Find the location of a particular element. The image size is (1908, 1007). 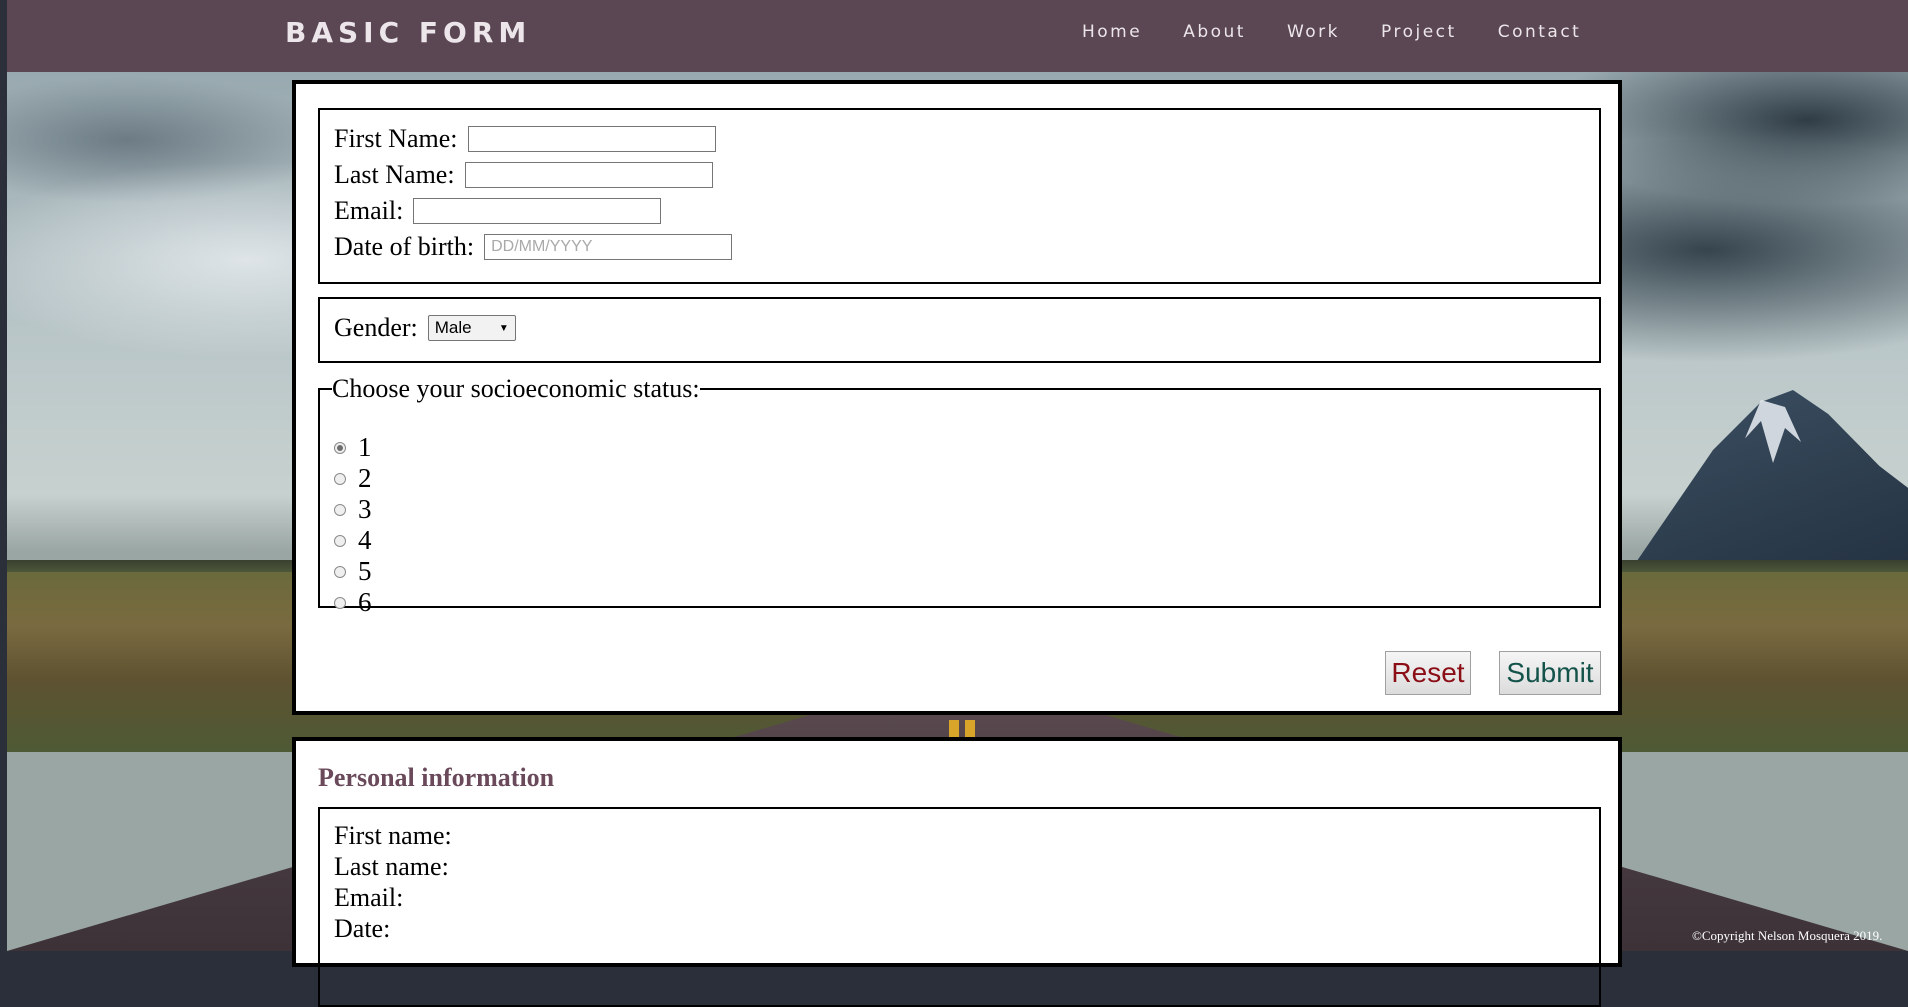

status-option-5: 5 is located at coordinates (353, 571).